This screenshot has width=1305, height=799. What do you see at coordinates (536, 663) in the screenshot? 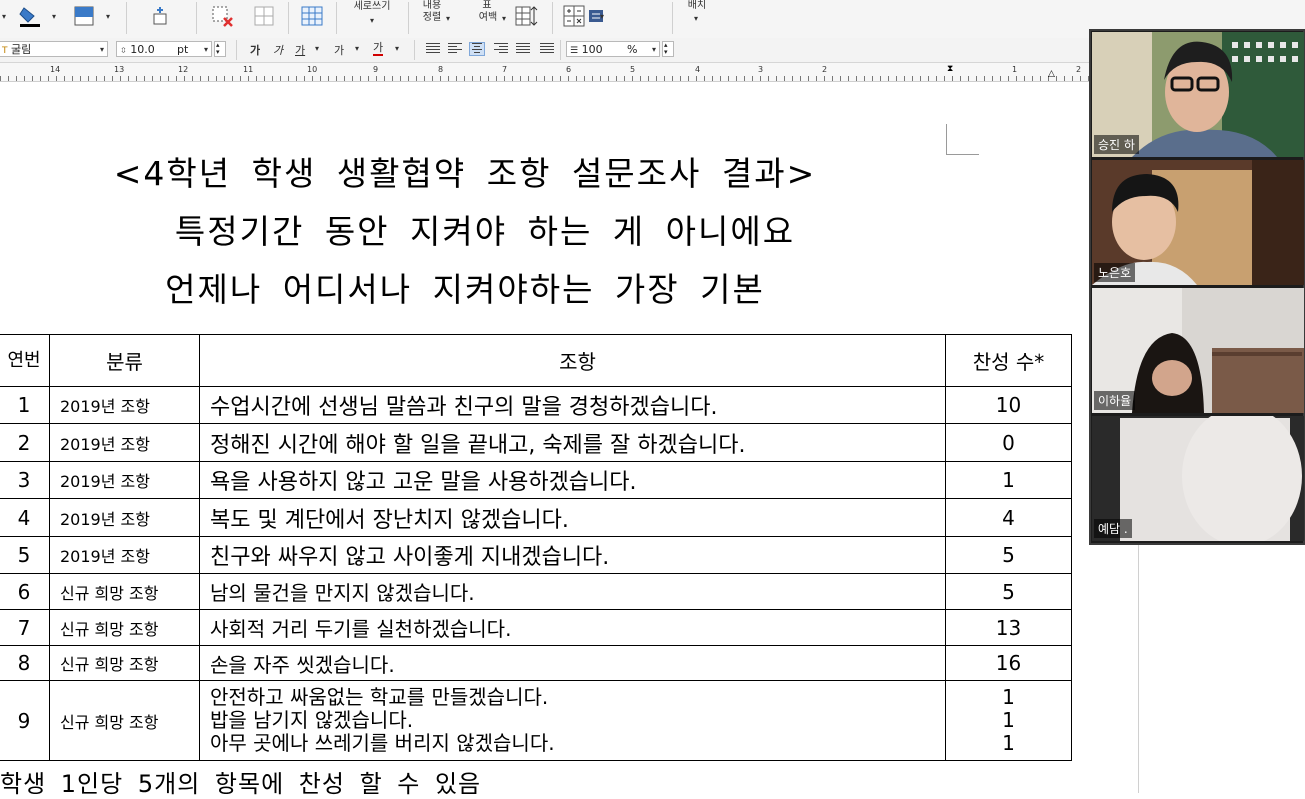
I see `table-row: 8 신규 희망 조항 손을 자주 씻겠습니다. 16` at bounding box center [536, 663].